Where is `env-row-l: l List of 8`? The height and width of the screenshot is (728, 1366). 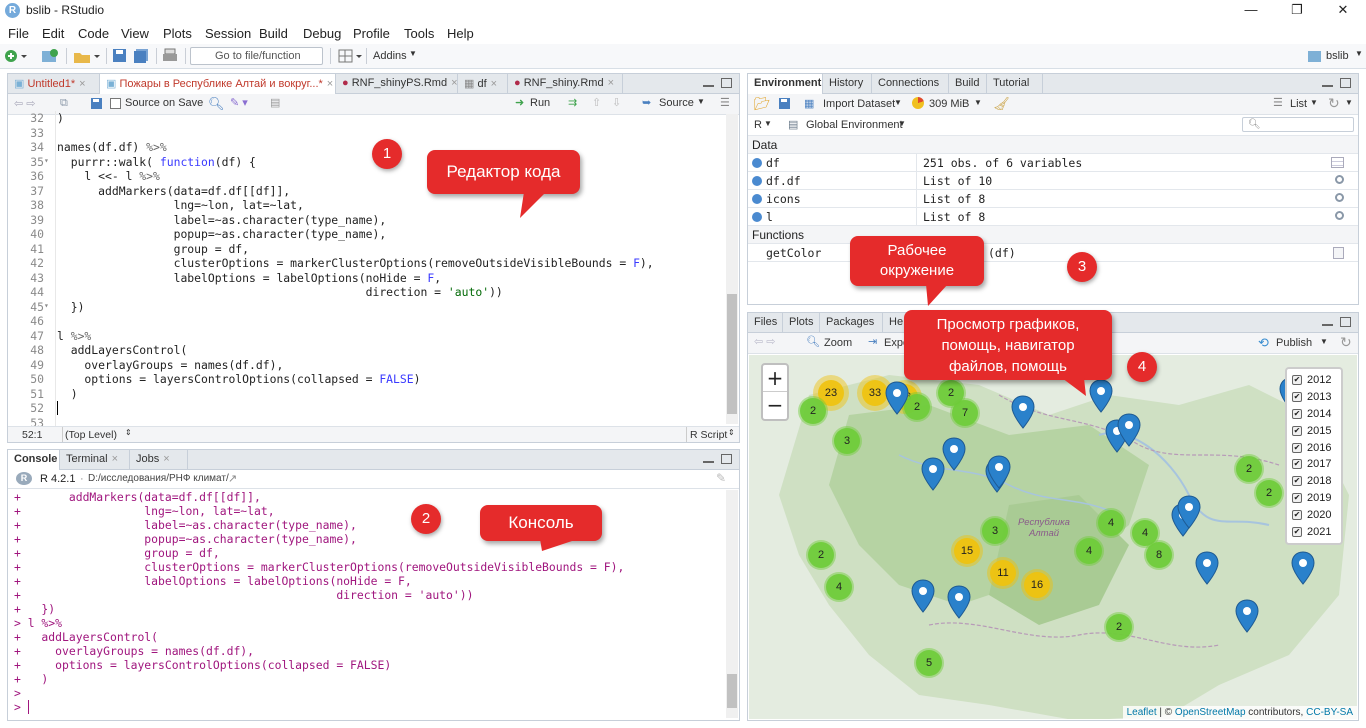 env-row-l: l List of 8 is located at coordinates (1053, 217).